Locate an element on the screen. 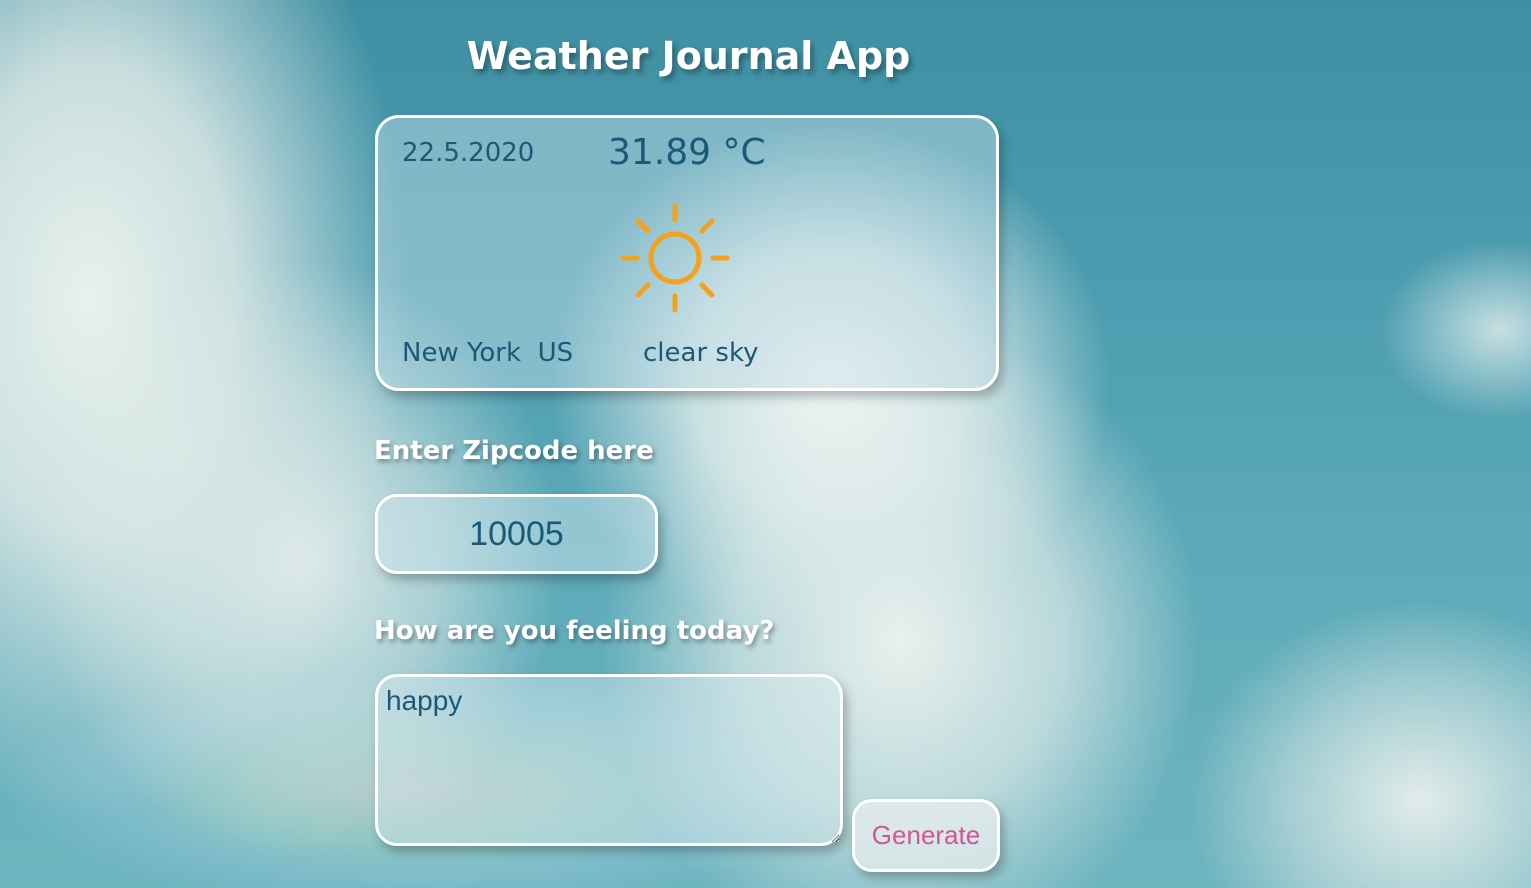 This screenshot has height=888, width=1531. page-title: Weather Journal App is located at coordinates (688, 56).